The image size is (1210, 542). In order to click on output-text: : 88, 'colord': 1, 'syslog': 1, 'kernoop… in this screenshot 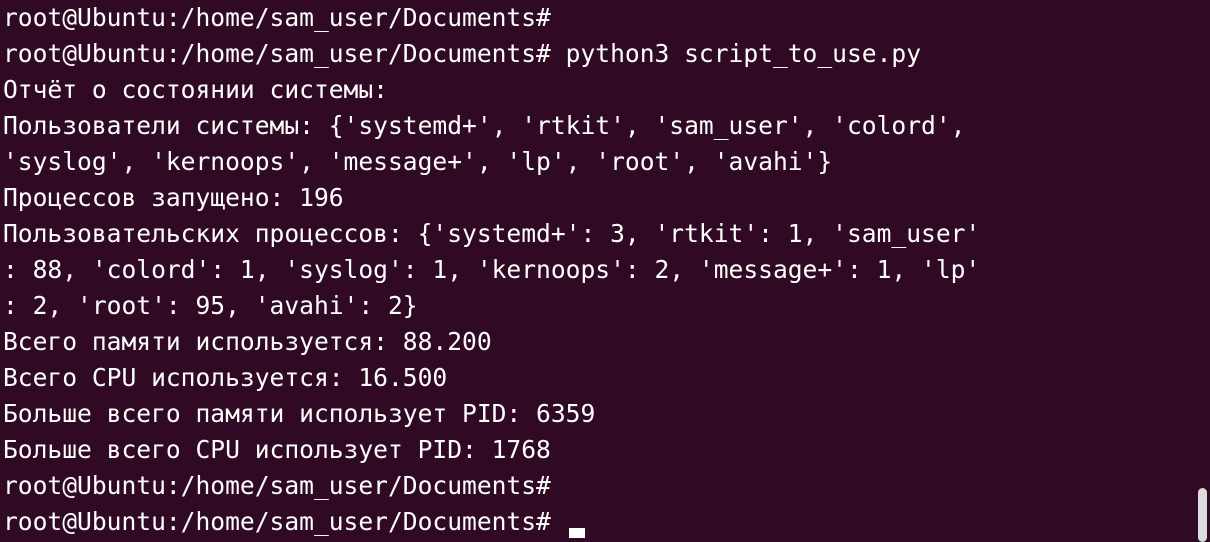, I will do `click(492, 269)`.